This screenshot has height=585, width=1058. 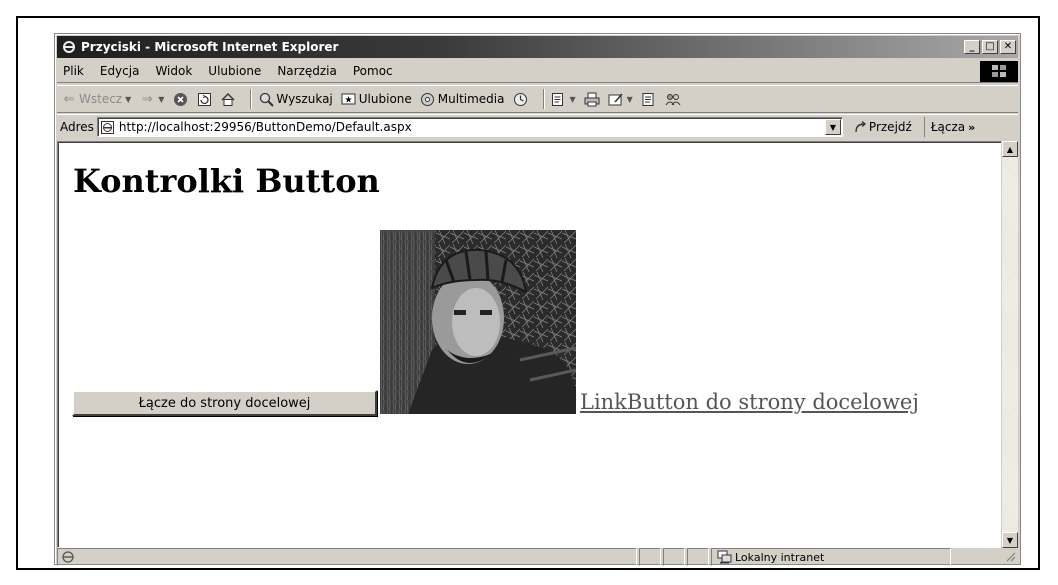 What do you see at coordinates (68, 557) in the screenshot?
I see `ie-page-icon` at bounding box center [68, 557].